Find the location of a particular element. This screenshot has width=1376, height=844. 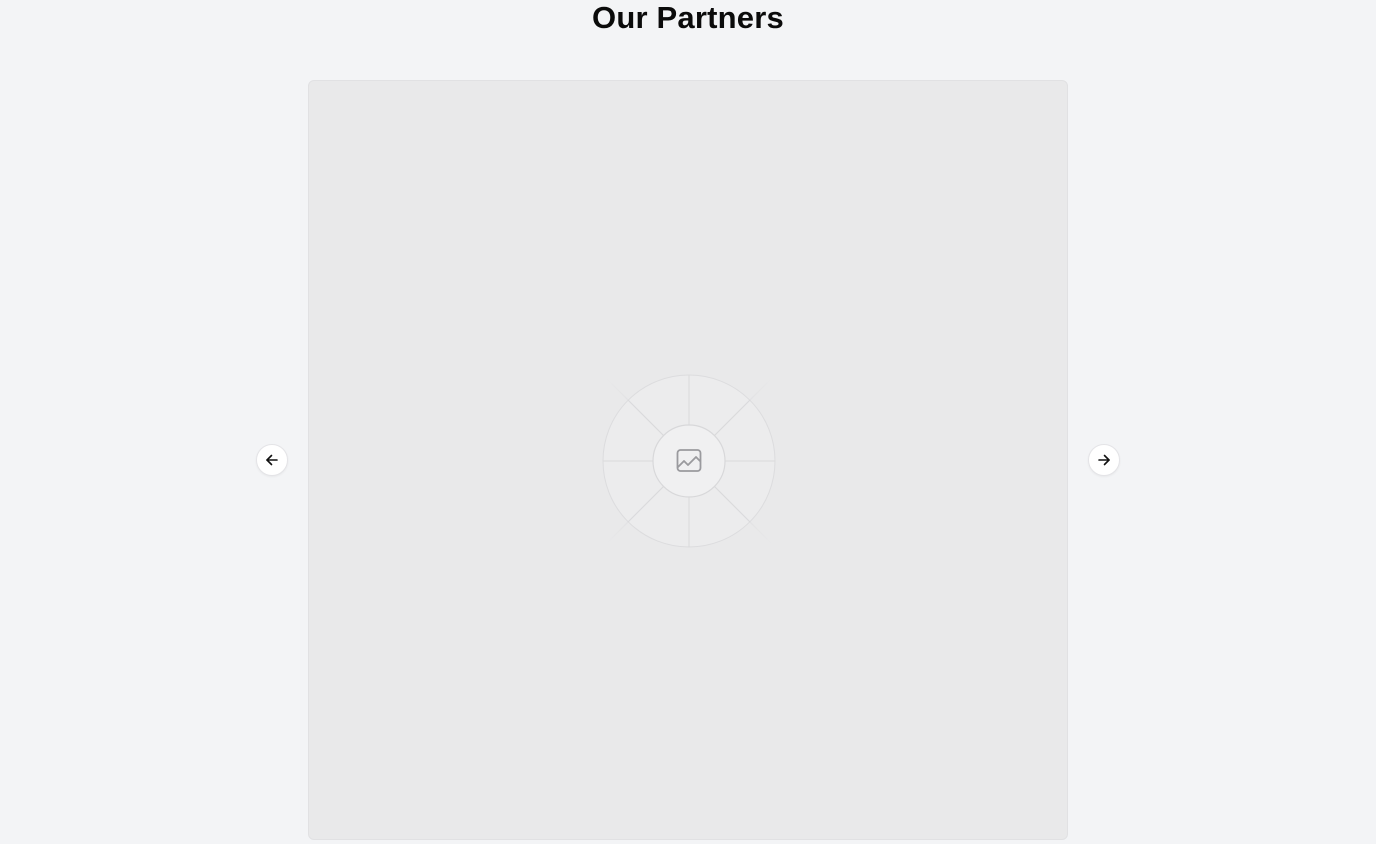

image-placeholder-icon is located at coordinates (689, 461).